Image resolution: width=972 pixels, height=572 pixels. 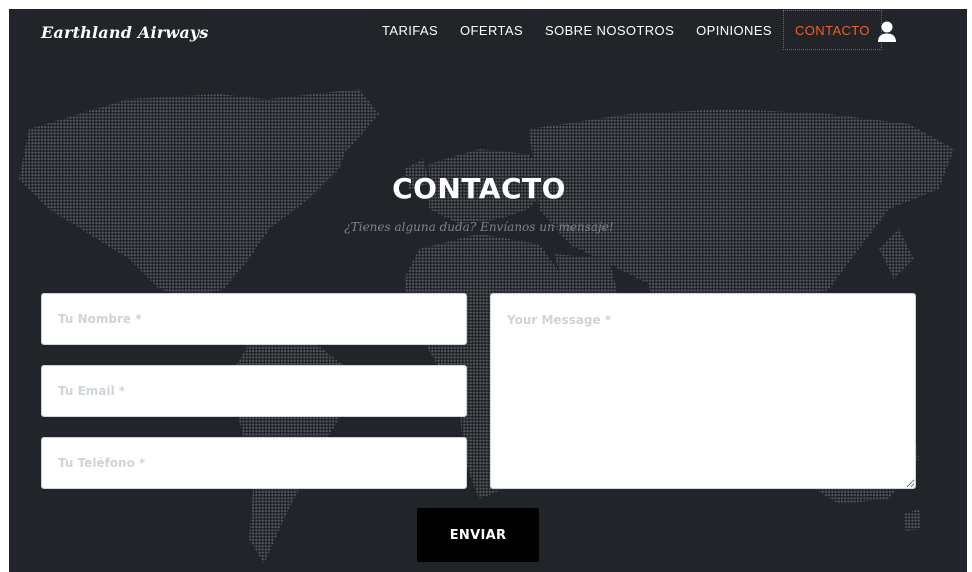 What do you see at coordinates (478, 535) in the screenshot?
I see `send-button: ENVIAR` at bounding box center [478, 535].